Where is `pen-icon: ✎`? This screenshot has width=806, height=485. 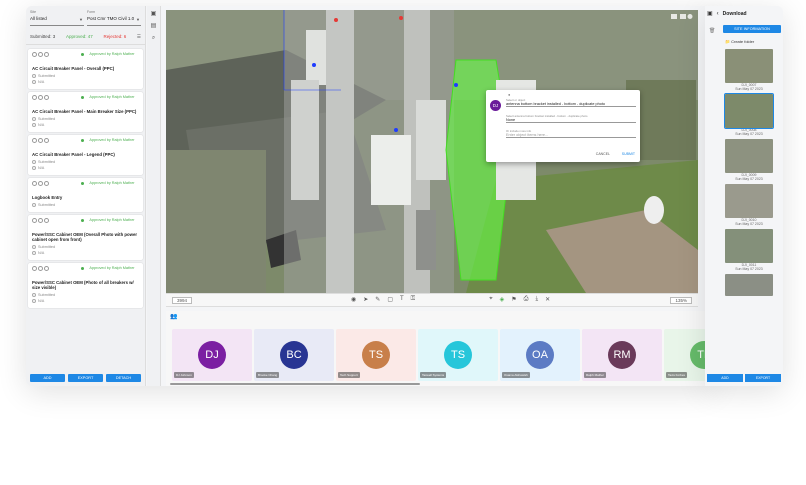 pen-icon: ✎ is located at coordinates (377, 299).